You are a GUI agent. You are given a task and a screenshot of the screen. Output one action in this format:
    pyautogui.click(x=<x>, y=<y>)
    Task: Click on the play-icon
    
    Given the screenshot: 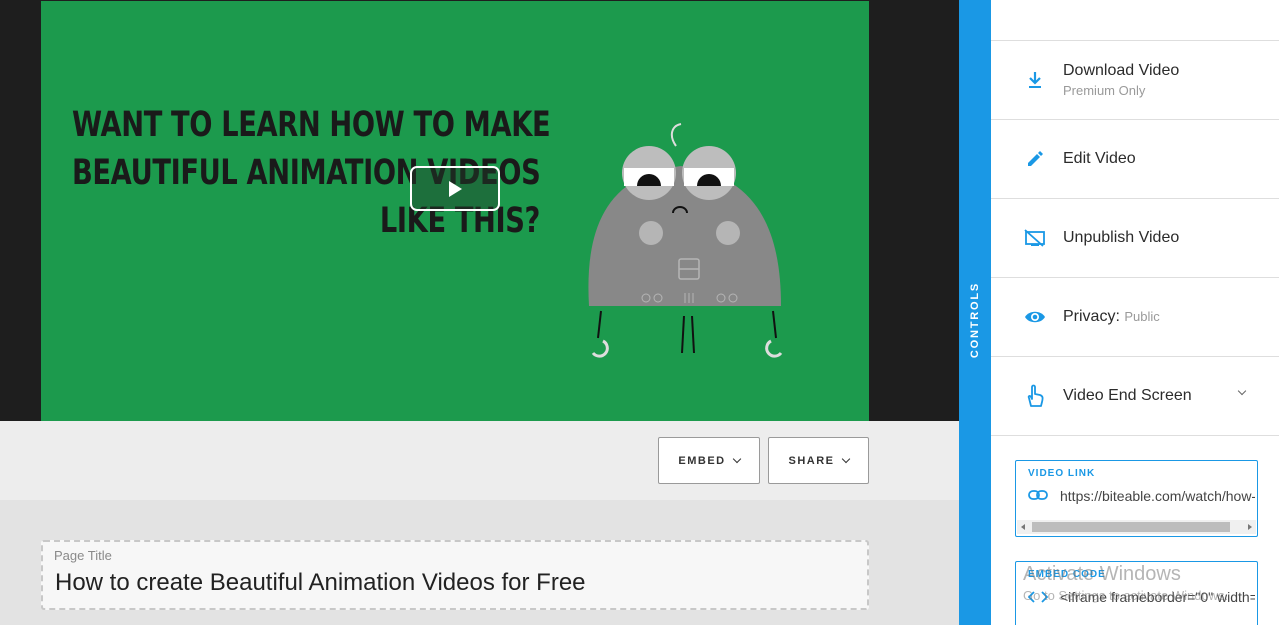 What is the action you would take?
    pyautogui.click(x=455, y=188)
    